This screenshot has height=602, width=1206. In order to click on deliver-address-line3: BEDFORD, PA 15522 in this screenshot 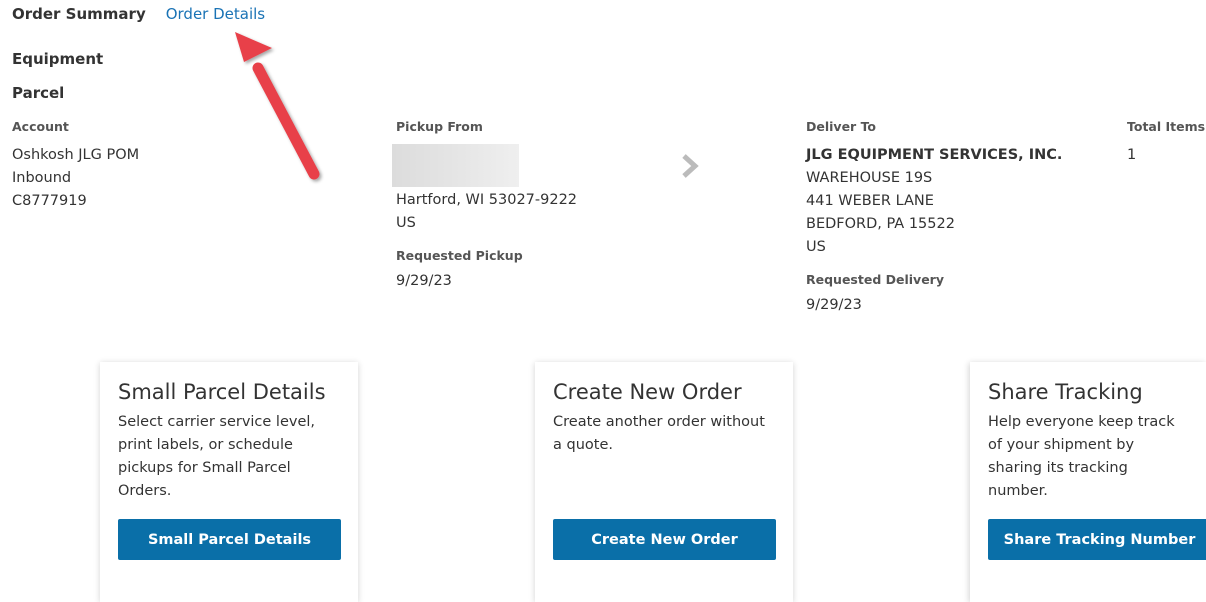, I will do `click(880, 224)`.